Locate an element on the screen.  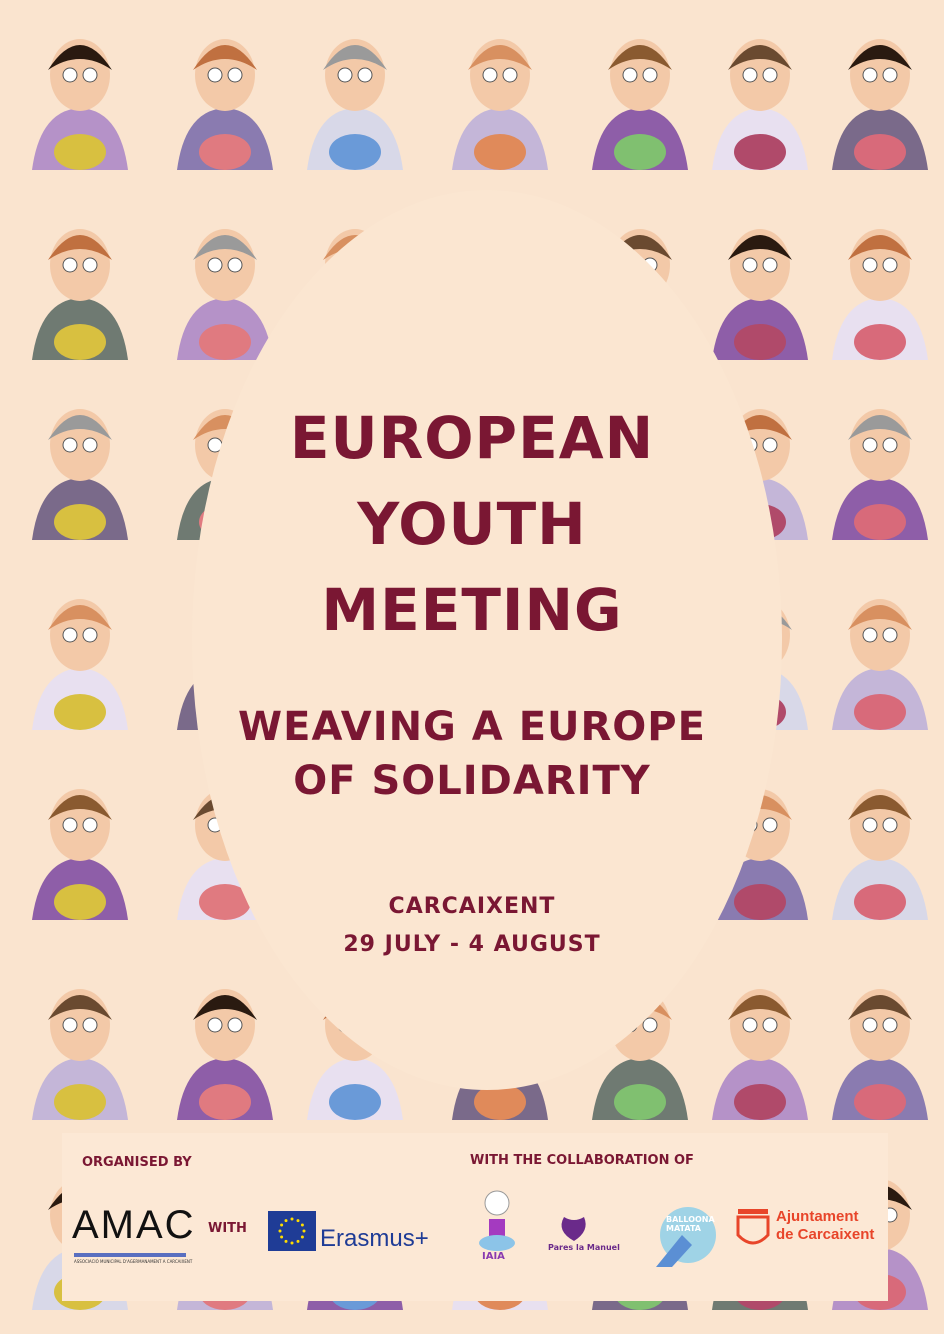
ajuntament-logo: Ajuntament de Carcaixent is located at coordinates (825, 1225).